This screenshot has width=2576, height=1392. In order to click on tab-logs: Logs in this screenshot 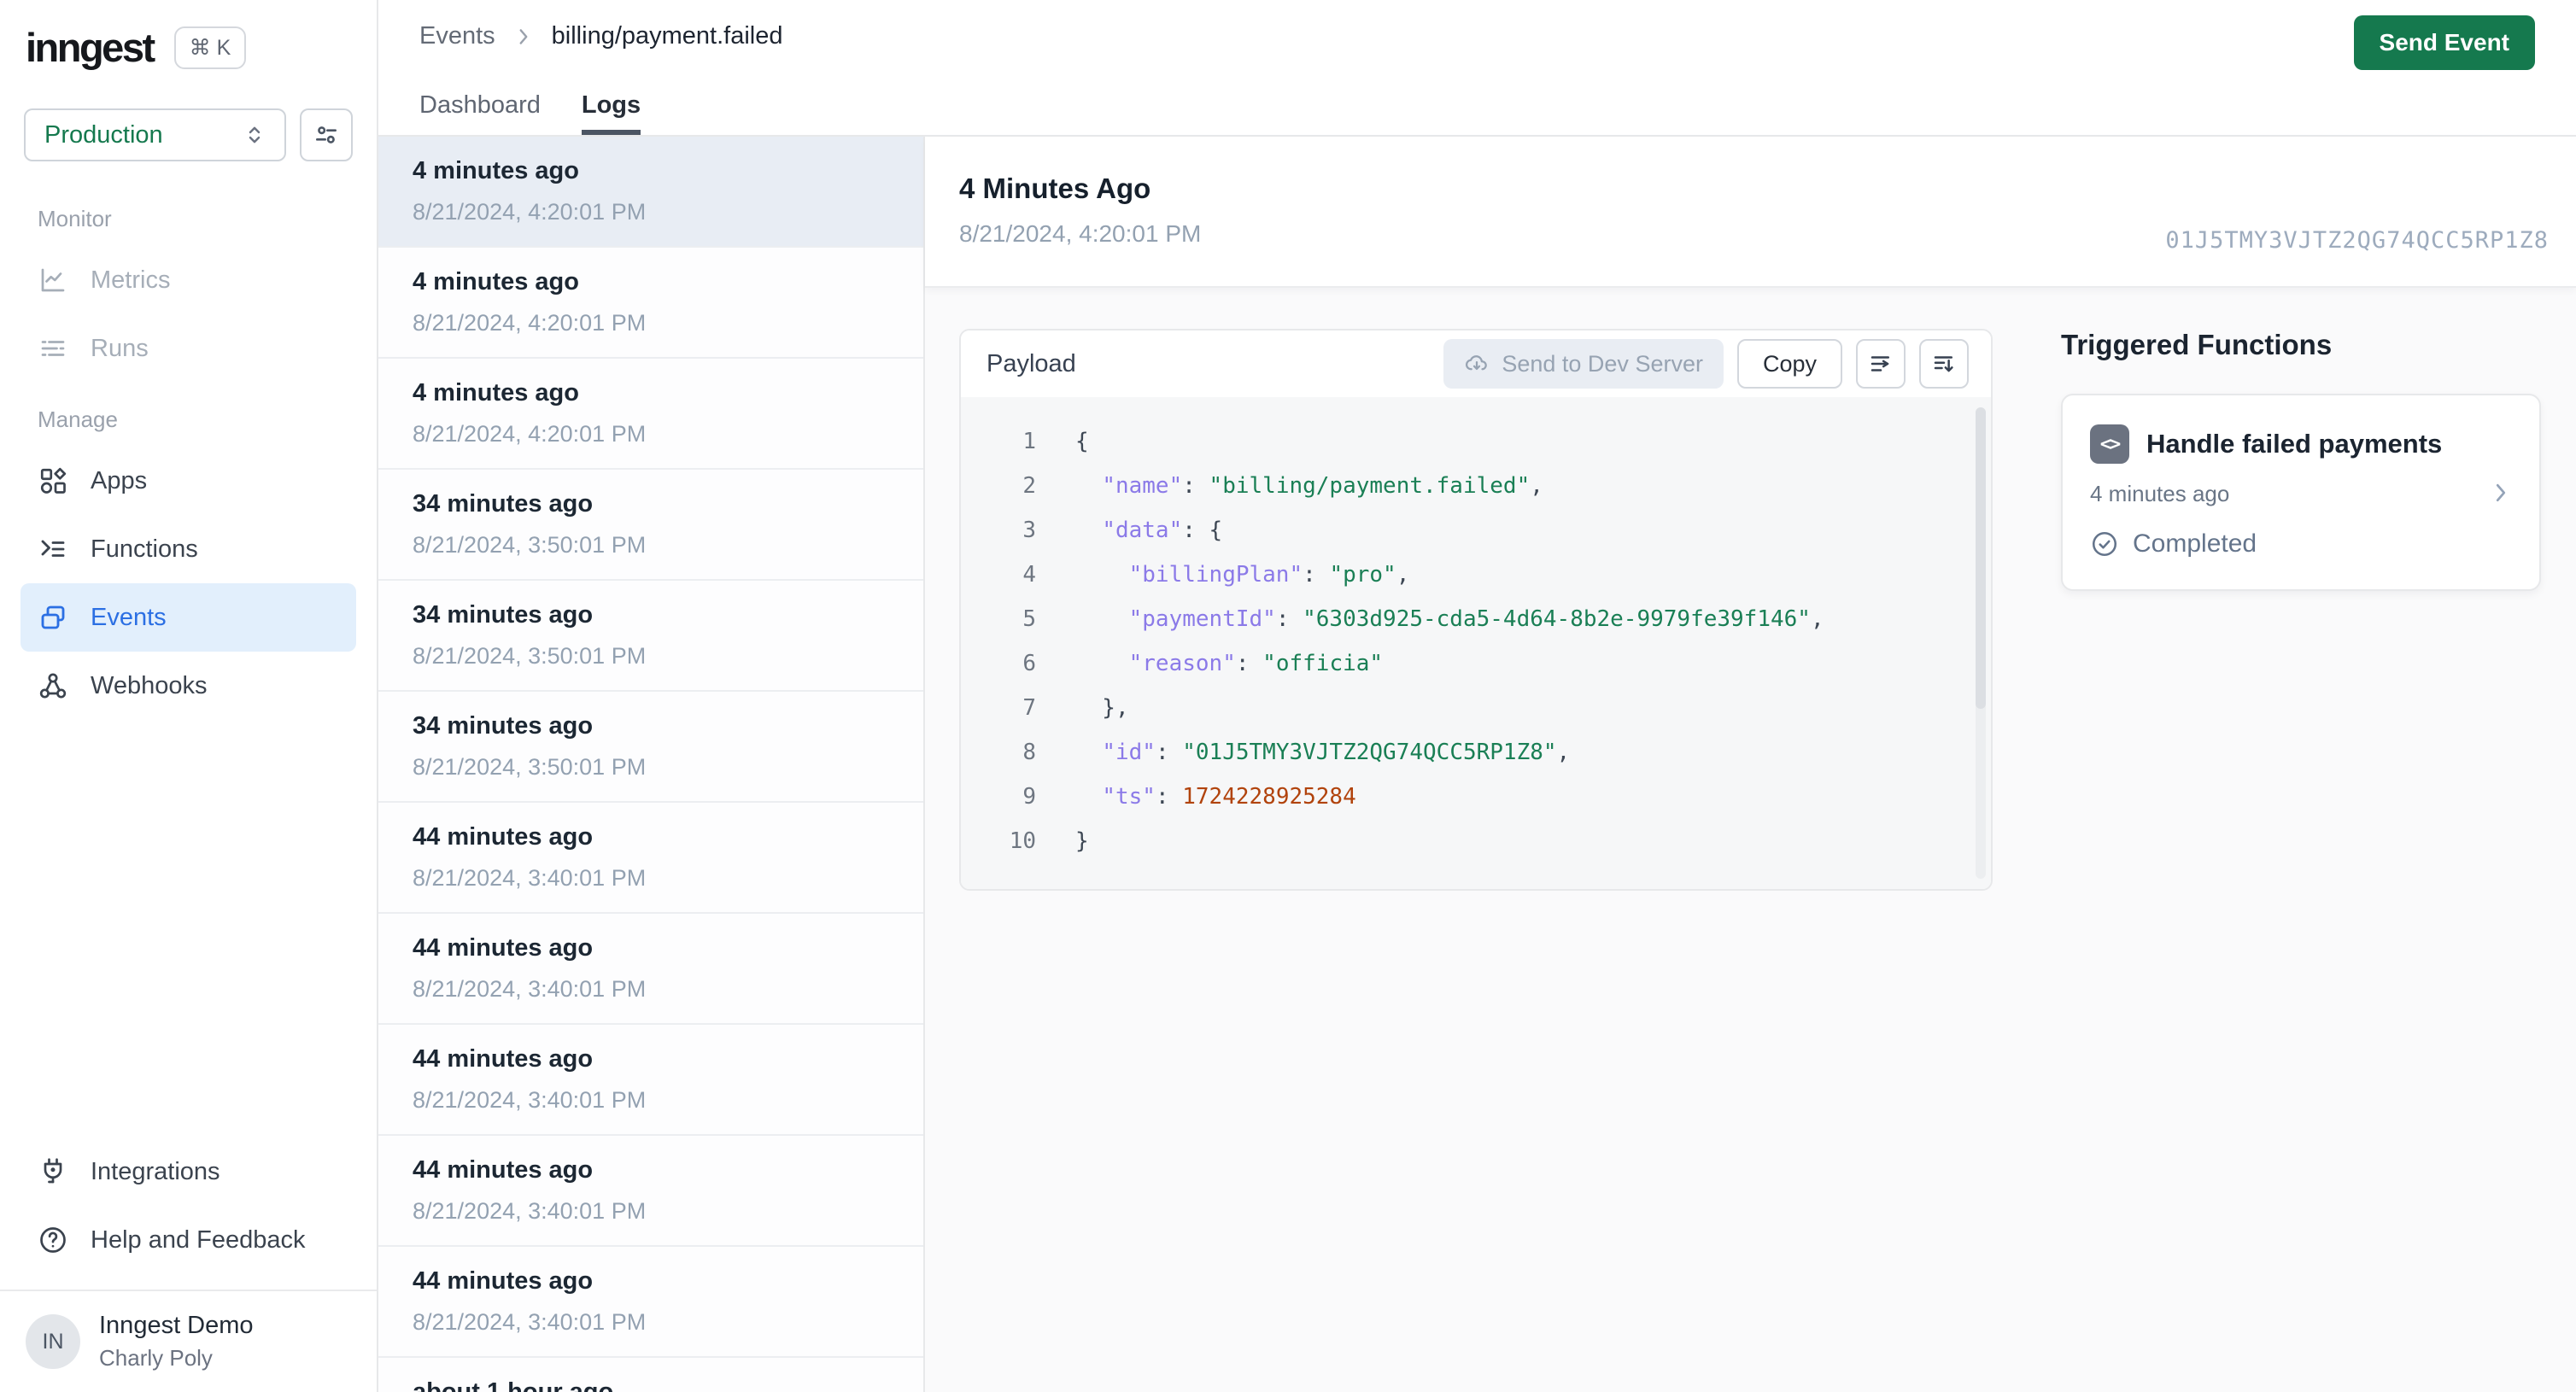, I will do `click(611, 113)`.